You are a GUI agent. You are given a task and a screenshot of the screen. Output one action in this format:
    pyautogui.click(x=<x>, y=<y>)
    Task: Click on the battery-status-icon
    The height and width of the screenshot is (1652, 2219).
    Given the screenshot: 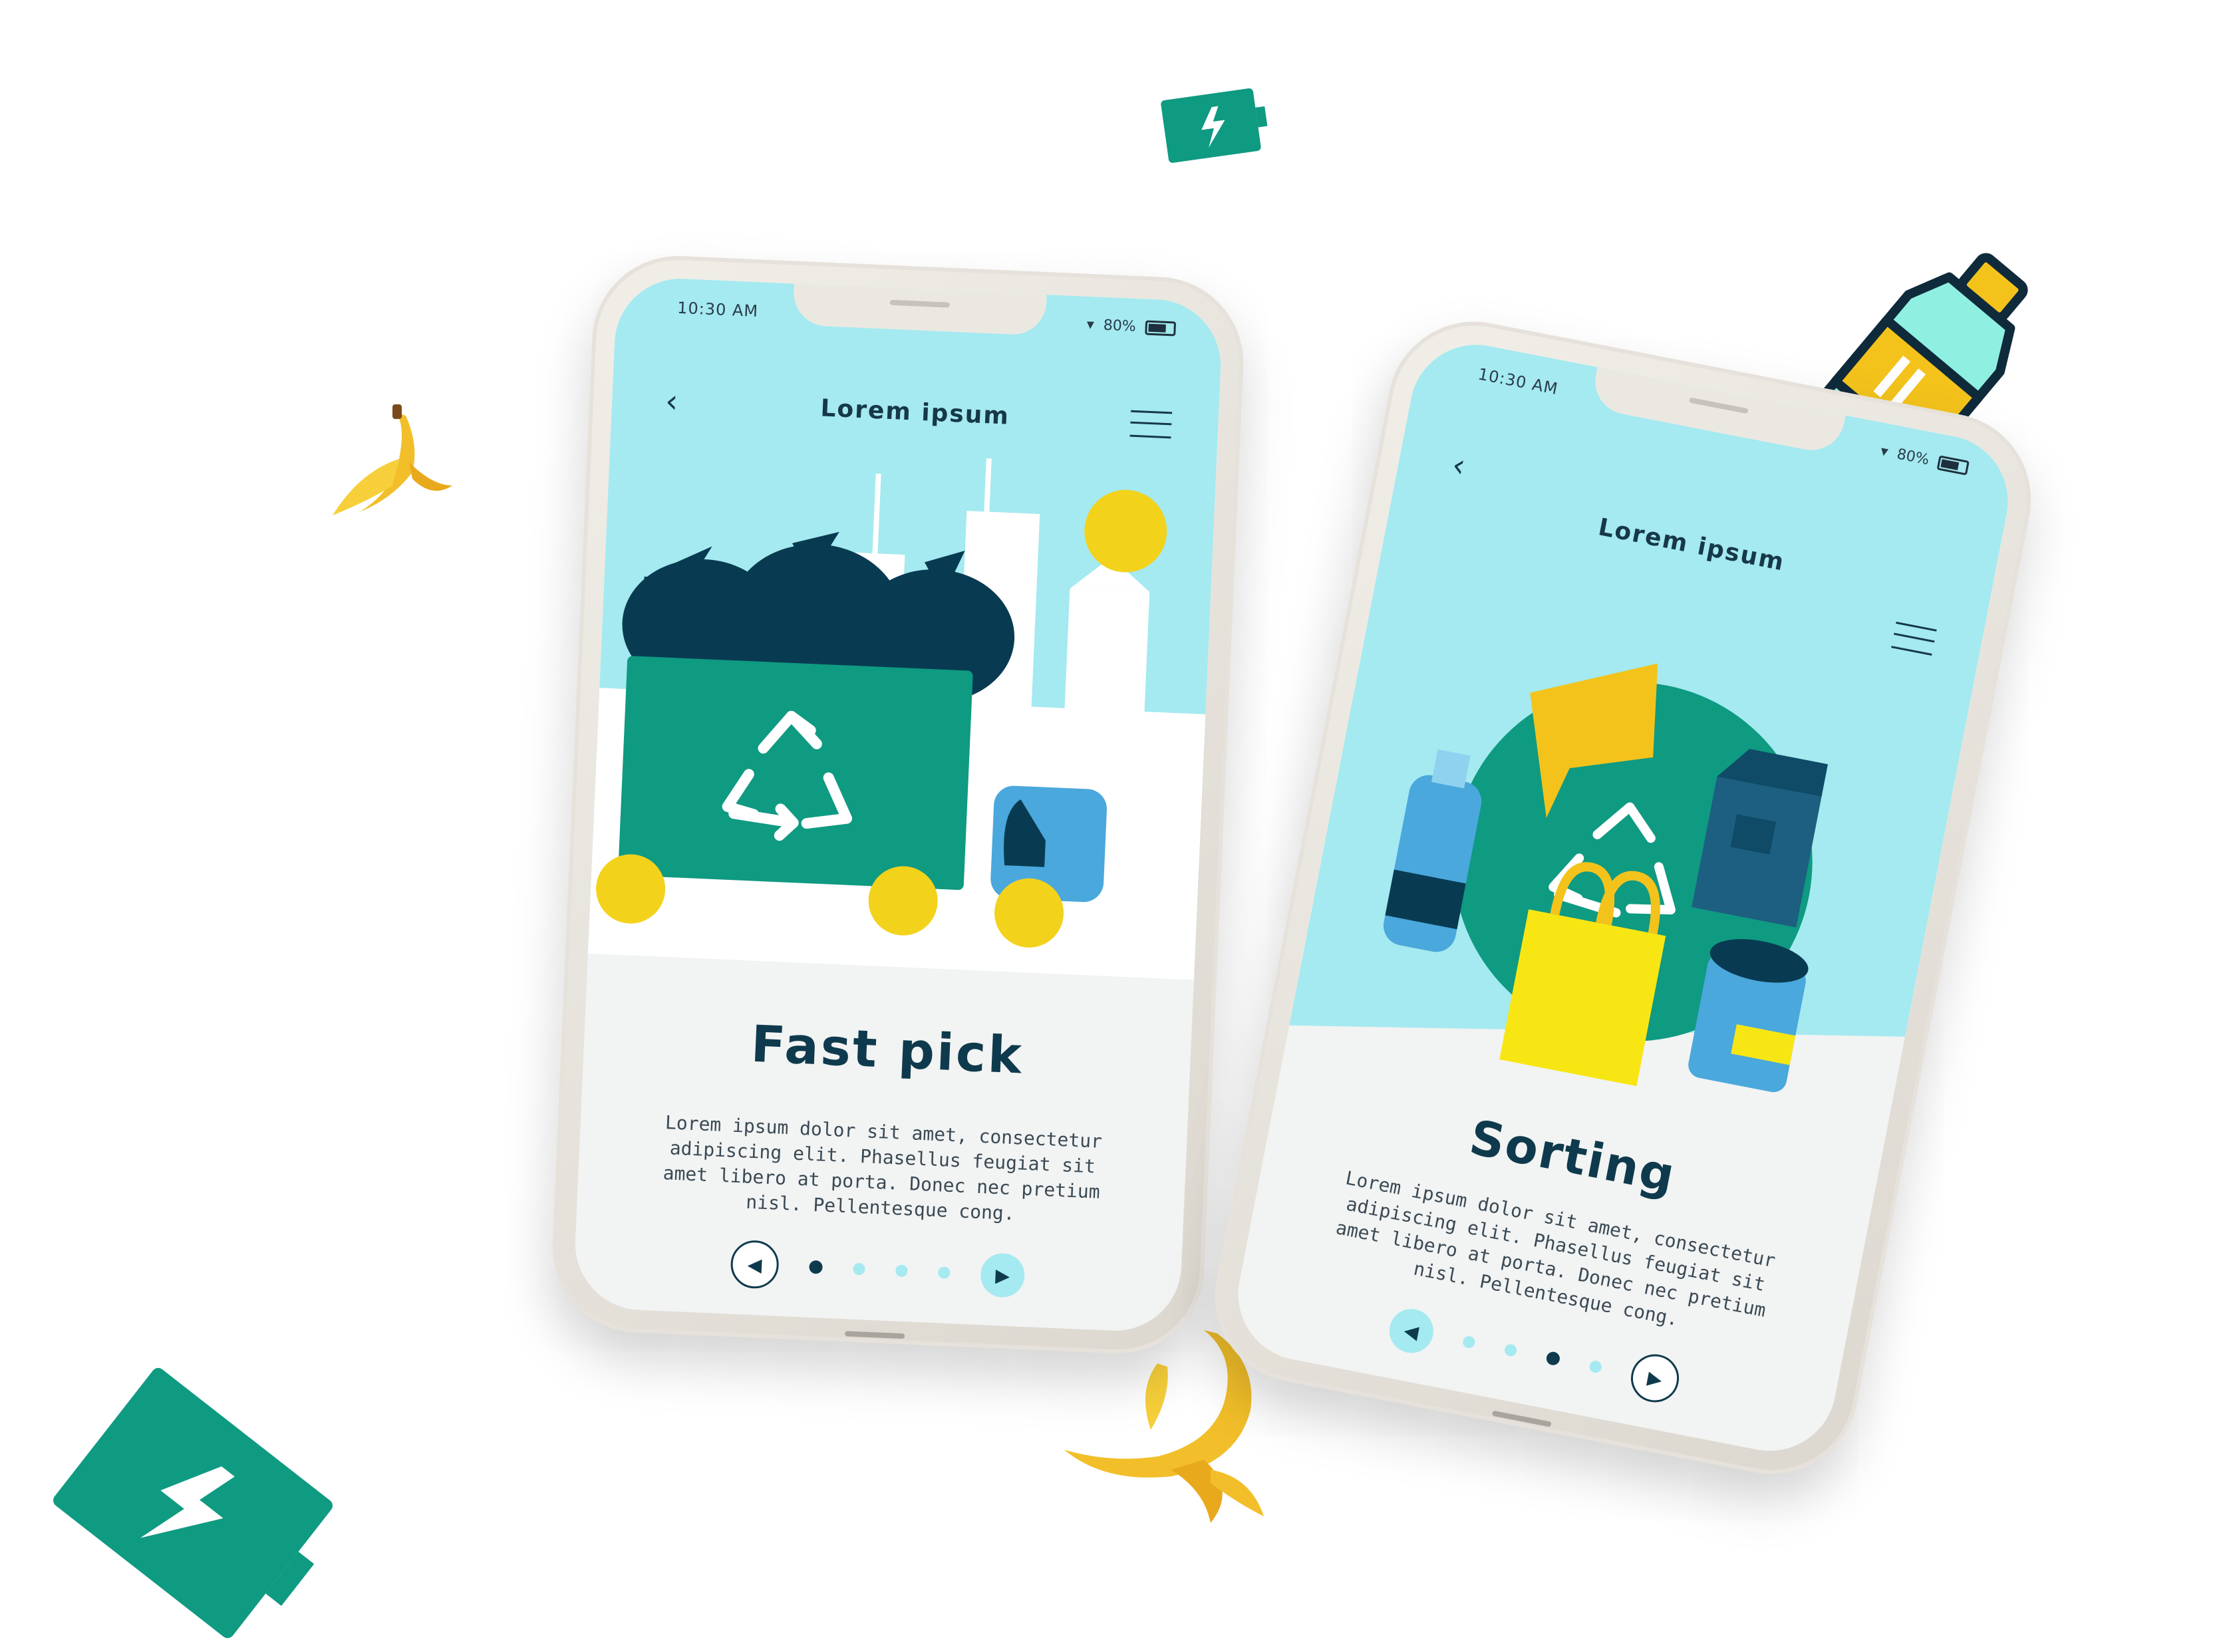 What is the action you would take?
    pyautogui.click(x=1161, y=328)
    